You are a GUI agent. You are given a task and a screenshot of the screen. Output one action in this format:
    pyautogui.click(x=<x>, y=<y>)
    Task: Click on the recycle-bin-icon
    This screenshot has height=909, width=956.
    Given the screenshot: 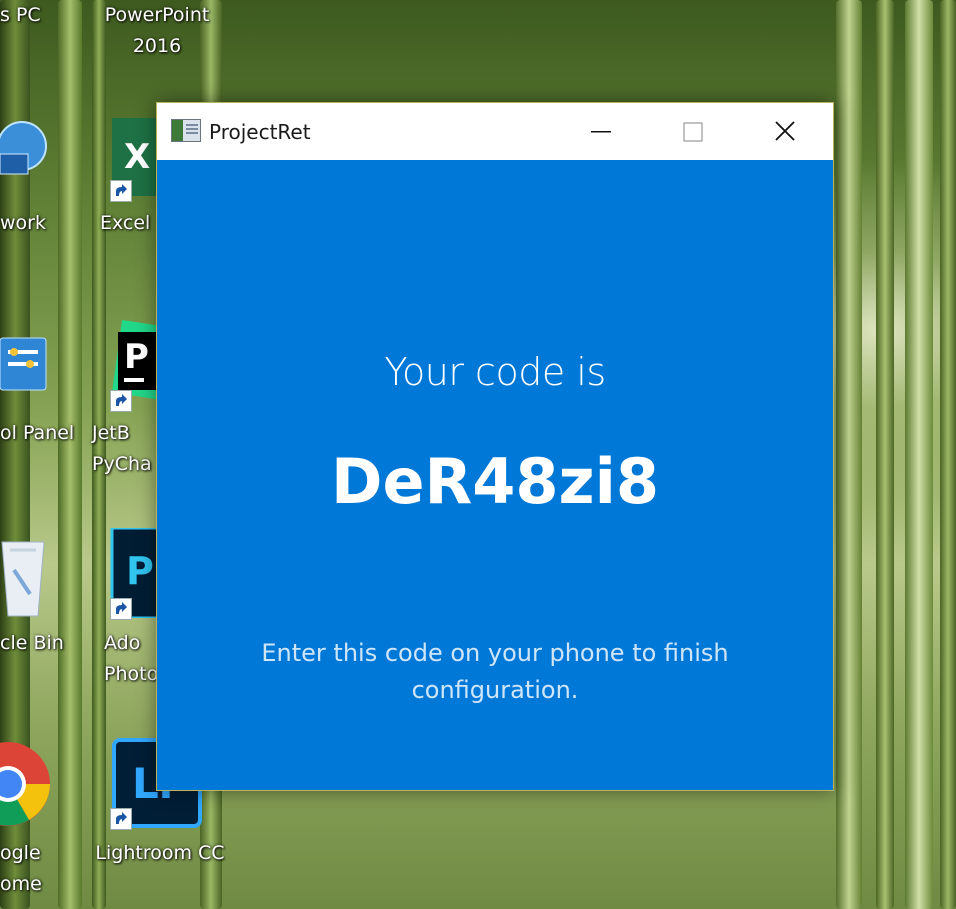 What is the action you would take?
    pyautogui.click(x=23, y=575)
    